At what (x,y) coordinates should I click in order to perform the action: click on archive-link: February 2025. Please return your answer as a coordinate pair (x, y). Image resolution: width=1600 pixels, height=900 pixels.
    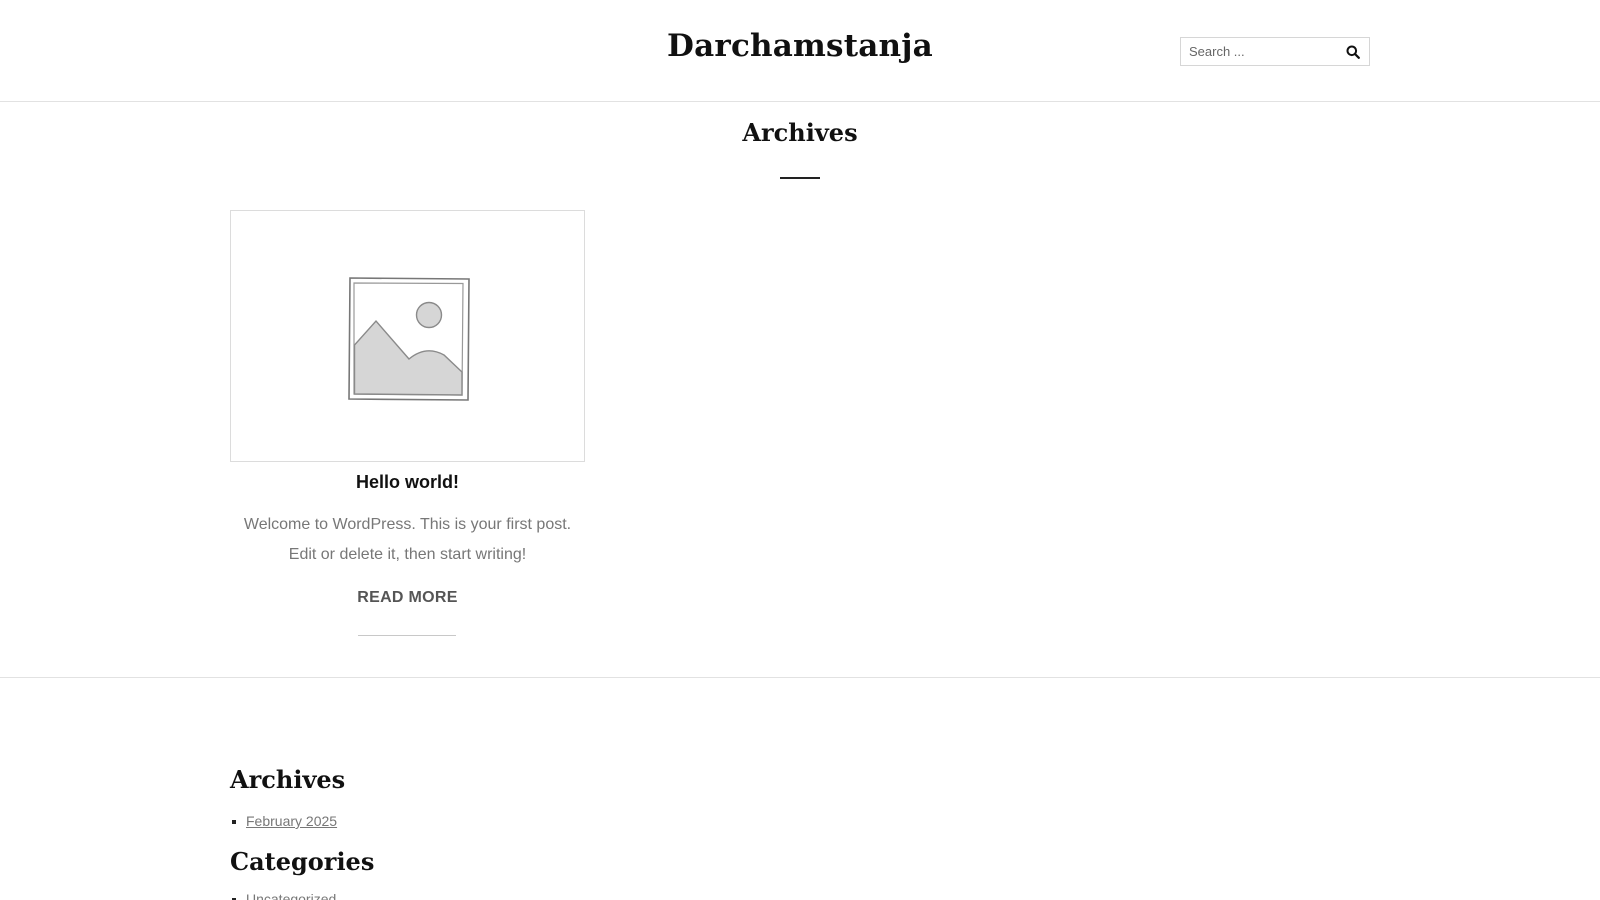
    Looking at the image, I should click on (291, 821).